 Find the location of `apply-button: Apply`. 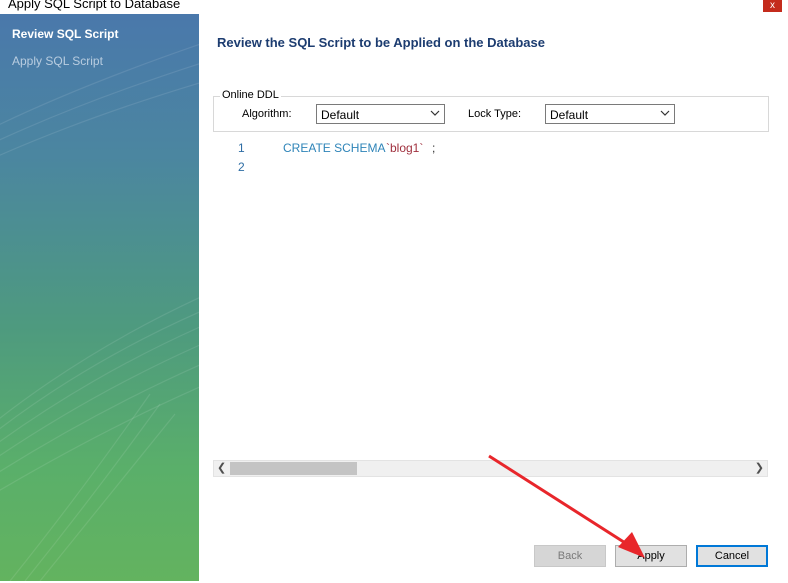

apply-button: Apply is located at coordinates (651, 556).